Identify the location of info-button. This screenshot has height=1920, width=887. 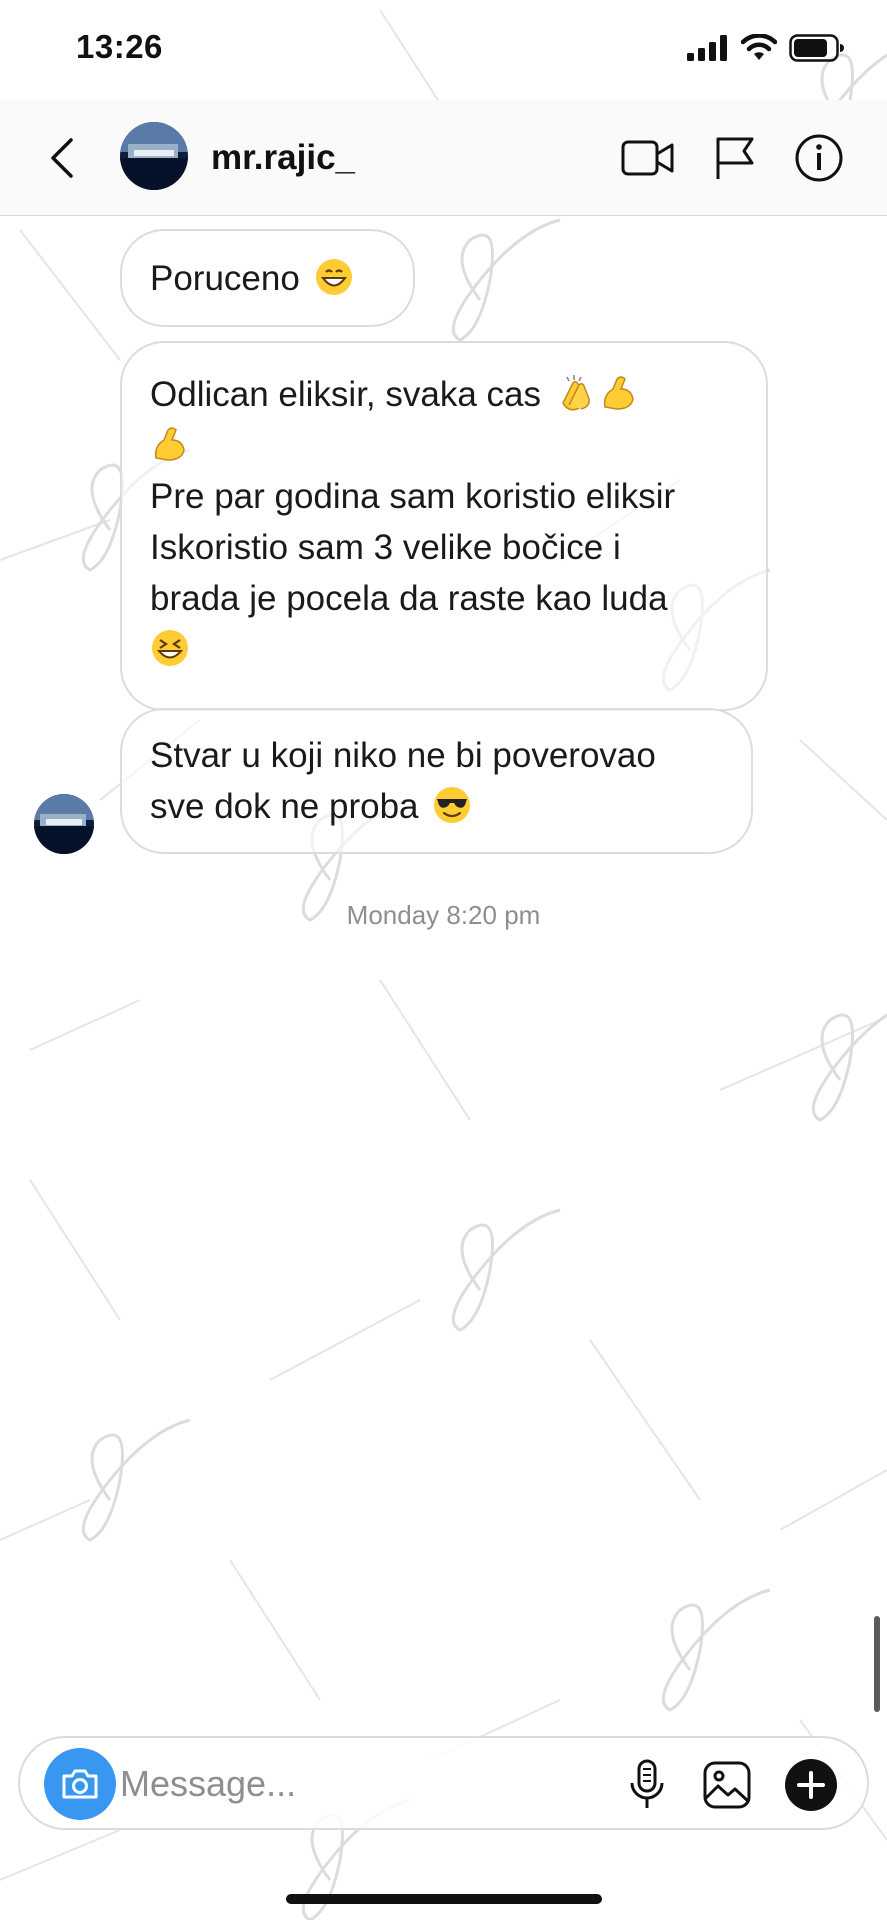
(819, 158).